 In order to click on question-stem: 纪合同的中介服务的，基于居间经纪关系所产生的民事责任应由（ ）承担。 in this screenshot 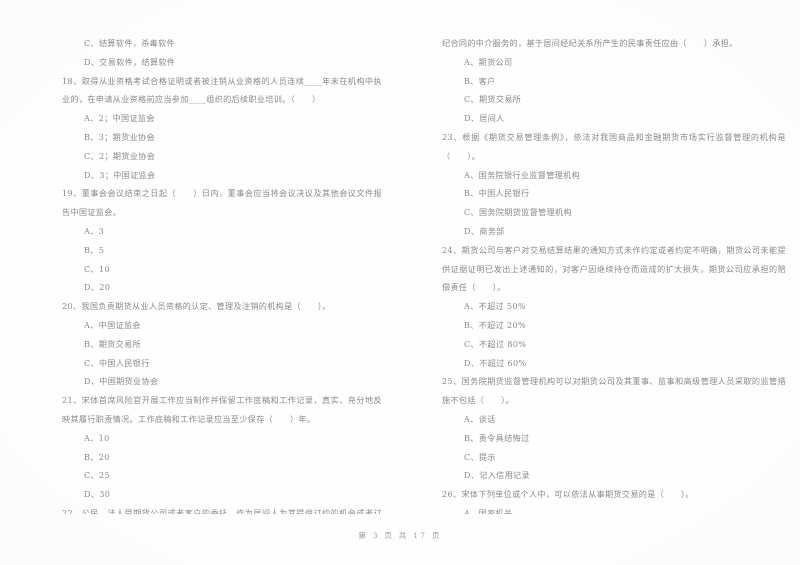, I will do `click(590, 43)`.